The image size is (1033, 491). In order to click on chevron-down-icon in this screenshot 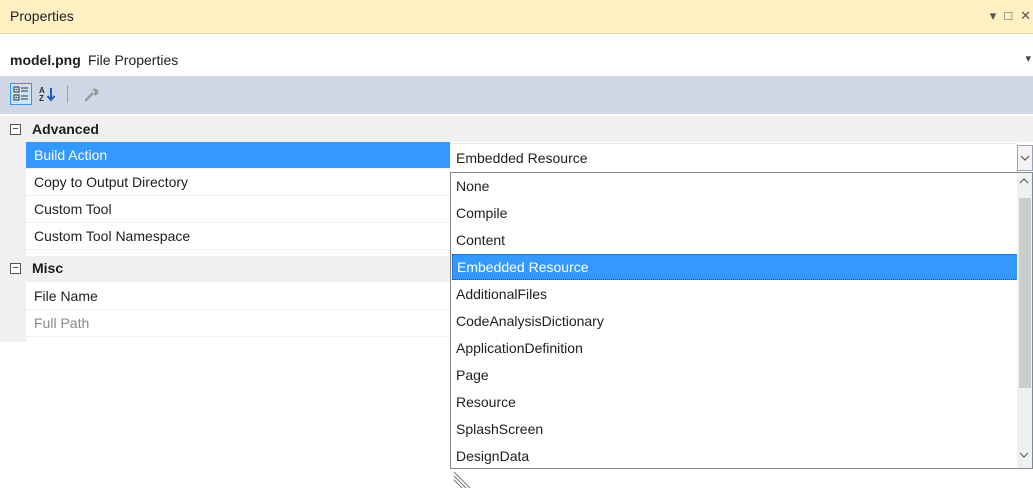, I will do `click(1025, 158)`.